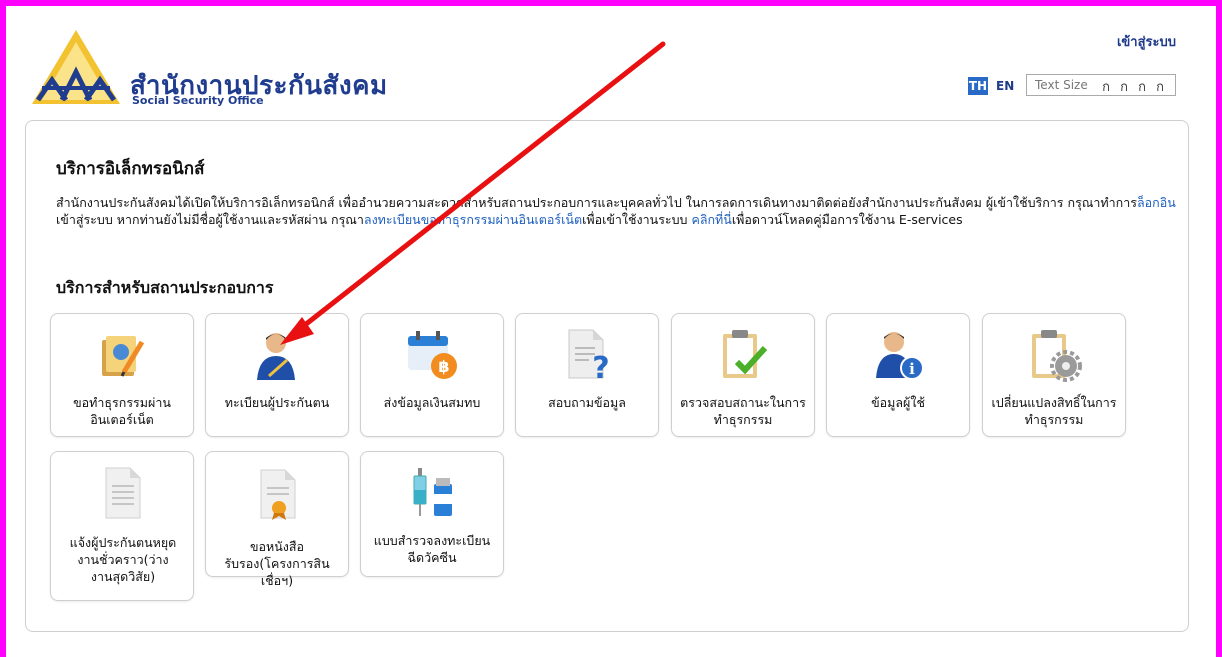 This screenshot has width=1222, height=657. I want to click on tile-label: ส่งข้อมูลเงินสมทบ, so click(432, 402).